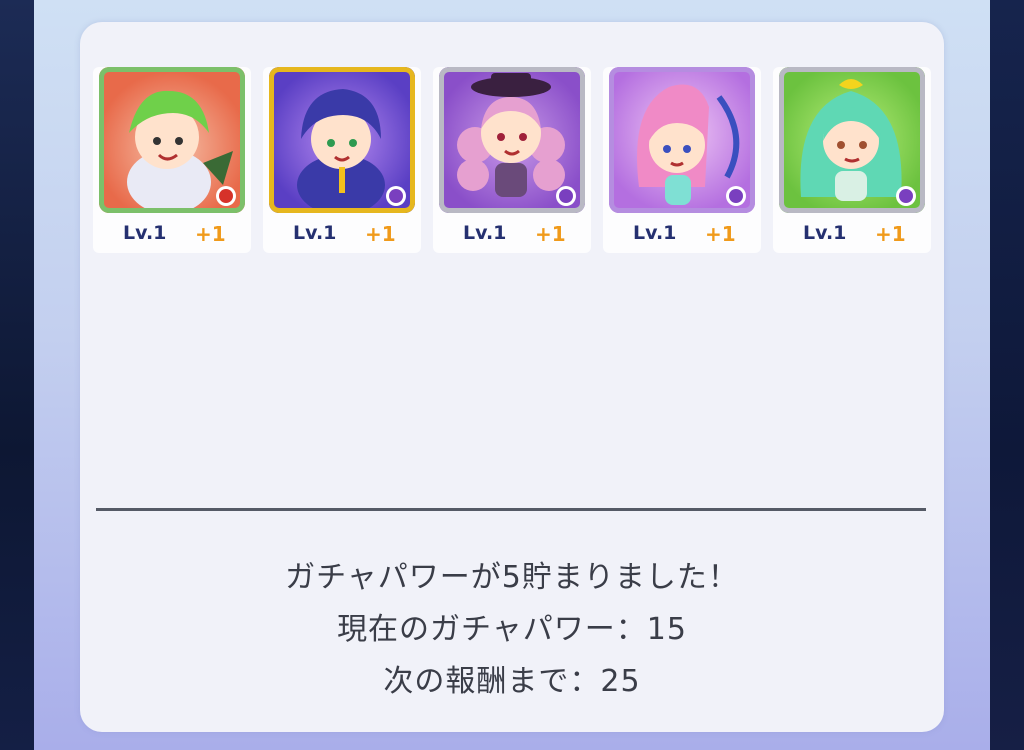 The width and height of the screenshot is (1024, 750). What do you see at coordinates (511, 509) in the screenshot?
I see `divider-line` at bounding box center [511, 509].